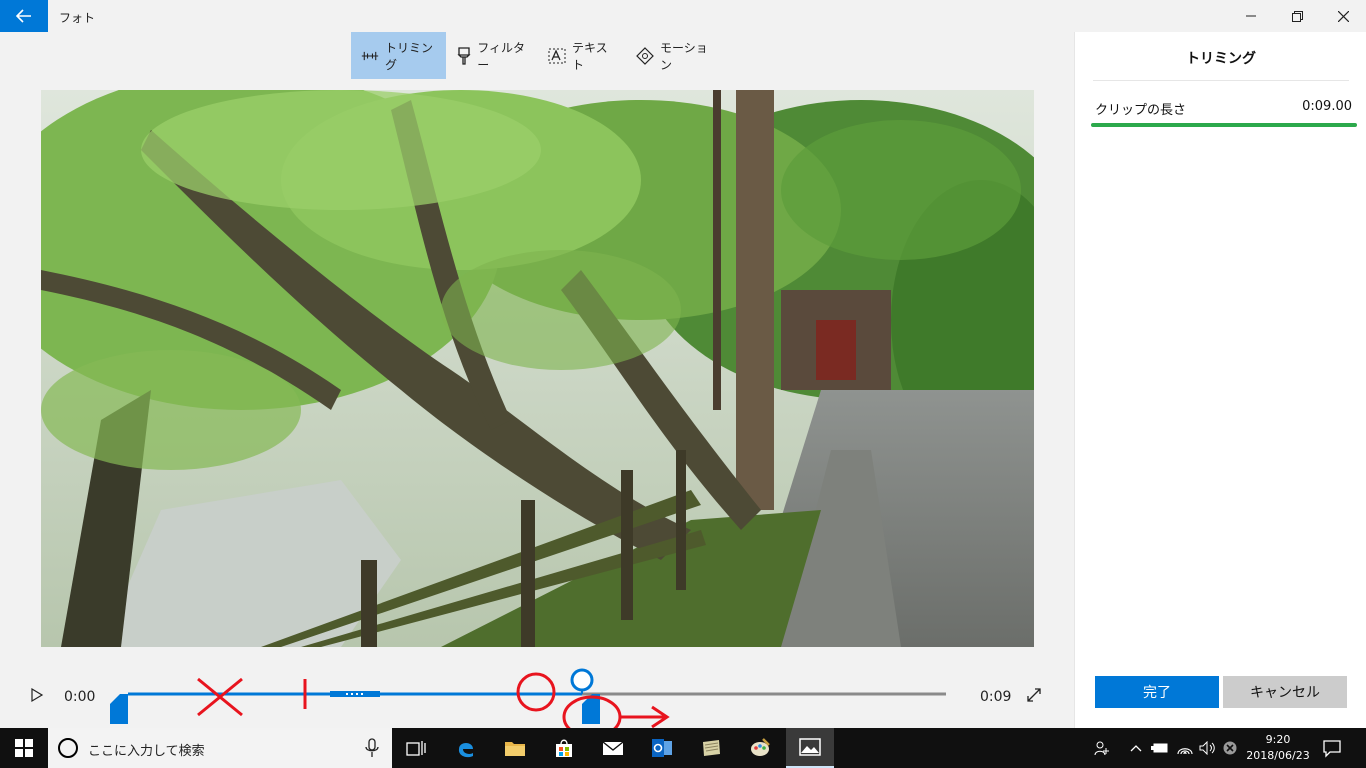  Describe the element at coordinates (1224, 125) in the screenshot. I see `clip-length-bar` at that location.